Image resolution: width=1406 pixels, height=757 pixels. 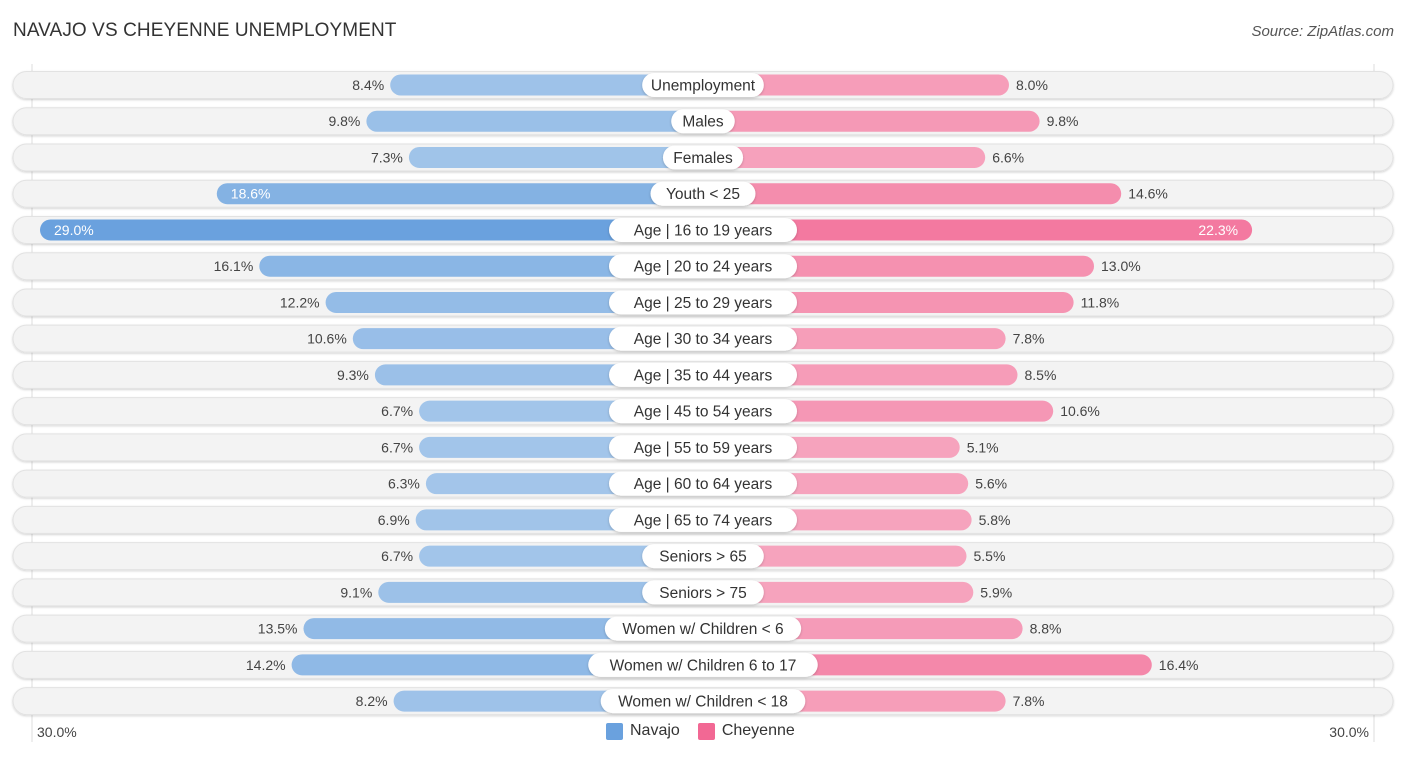 What do you see at coordinates (404, 484) in the screenshot?
I see `value-label-navajo: 6.3%` at bounding box center [404, 484].